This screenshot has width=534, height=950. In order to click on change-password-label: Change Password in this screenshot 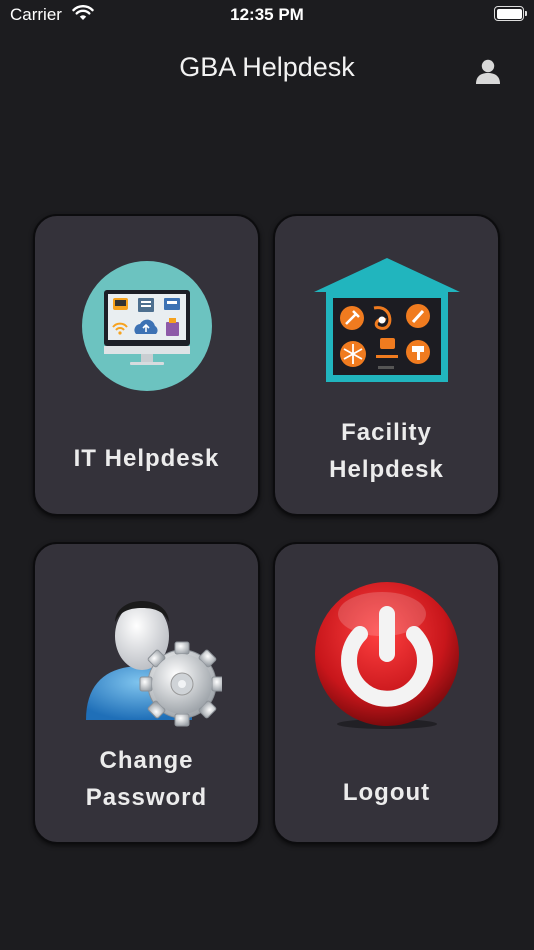, I will do `click(146, 779)`.